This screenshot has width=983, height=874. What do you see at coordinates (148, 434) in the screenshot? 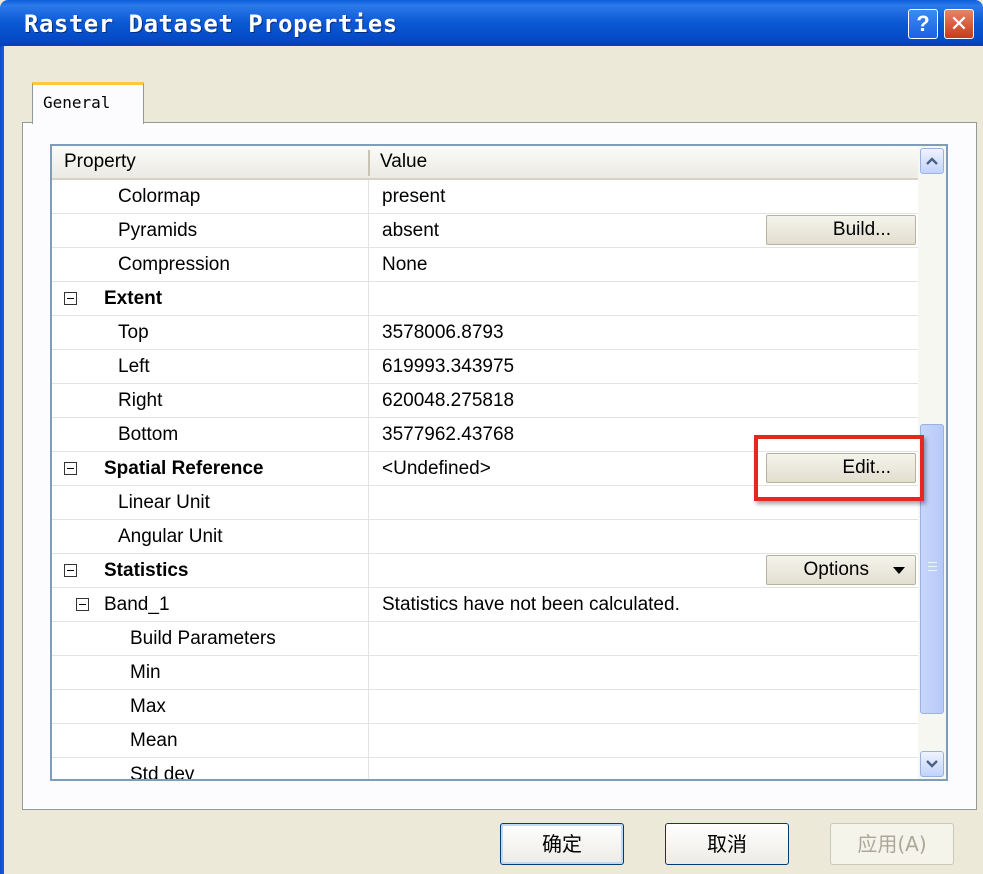
I see `row-label: Bottom` at bounding box center [148, 434].